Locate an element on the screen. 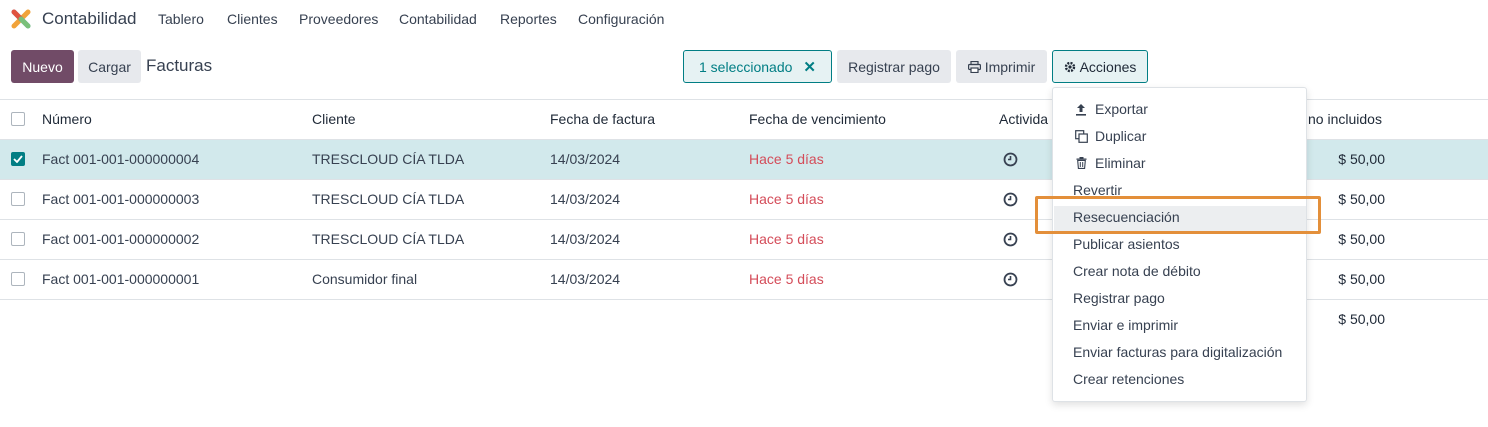 The width and height of the screenshot is (1488, 427). menu-item-register-payment: Registrar pago is located at coordinates (1119, 298).